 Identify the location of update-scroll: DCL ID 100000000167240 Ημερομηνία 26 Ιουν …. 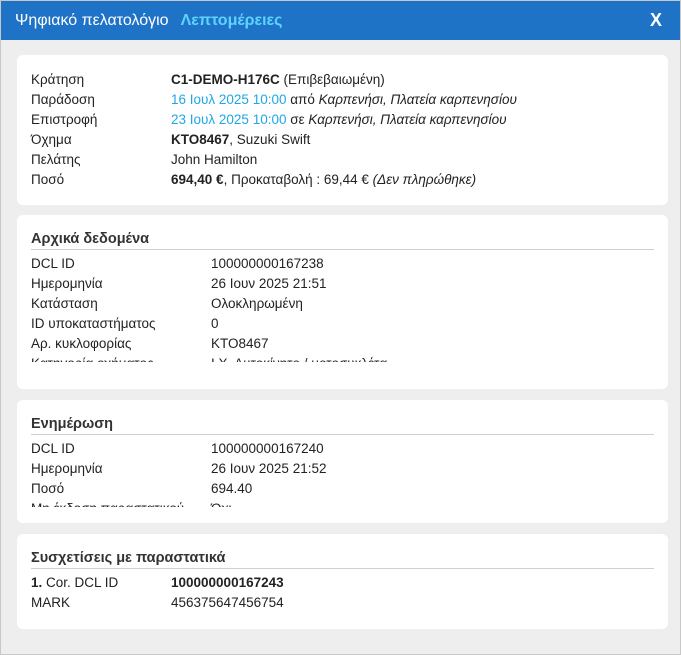
(342, 473).